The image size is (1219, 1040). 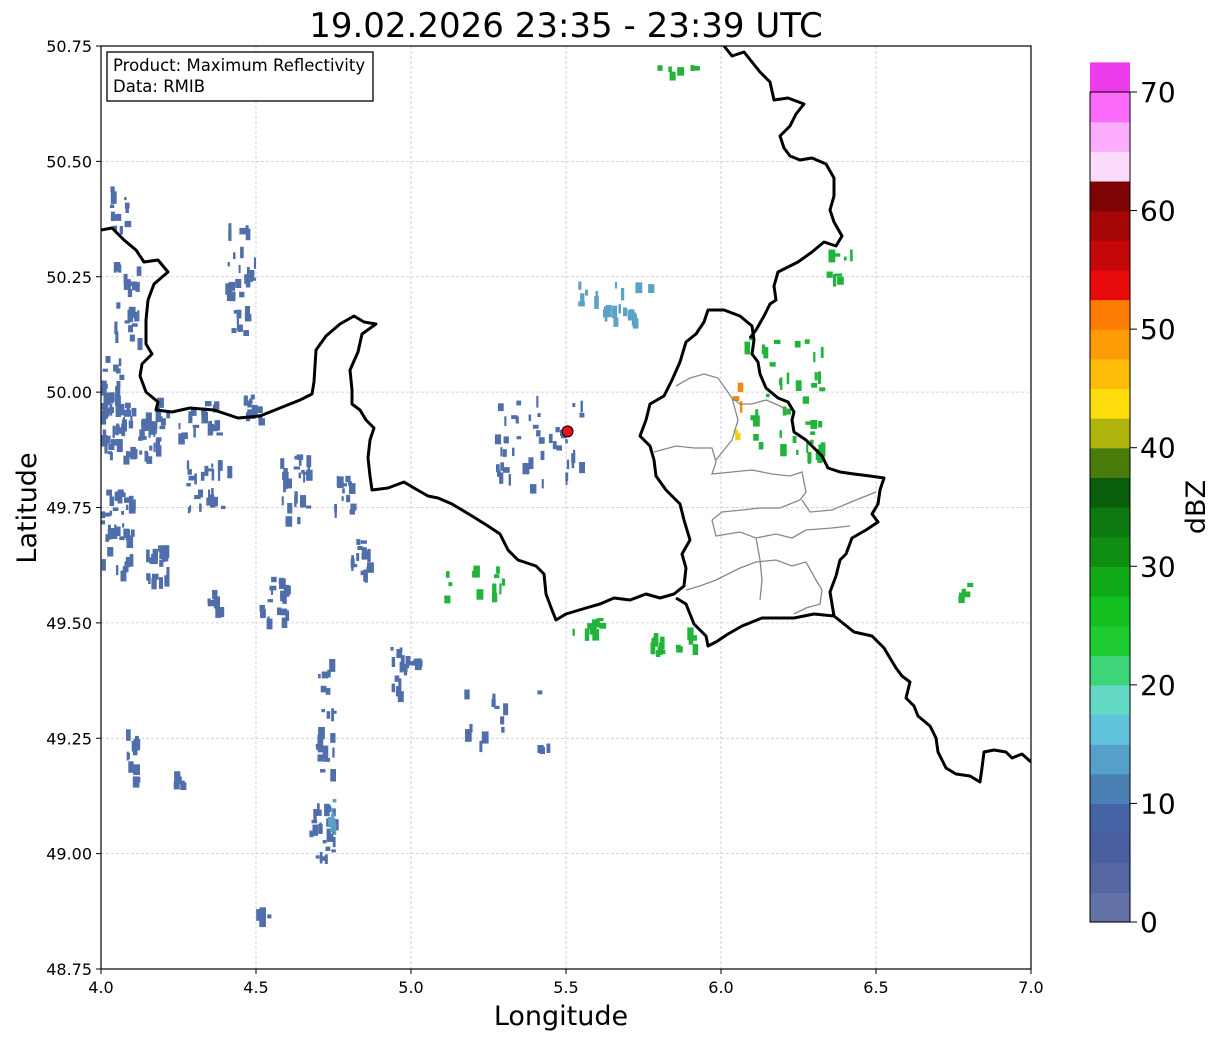 What do you see at coordinates (69, 46) in the screenshot?
I see `y-tick-label: 50.75` at bounding box center [69, 46].